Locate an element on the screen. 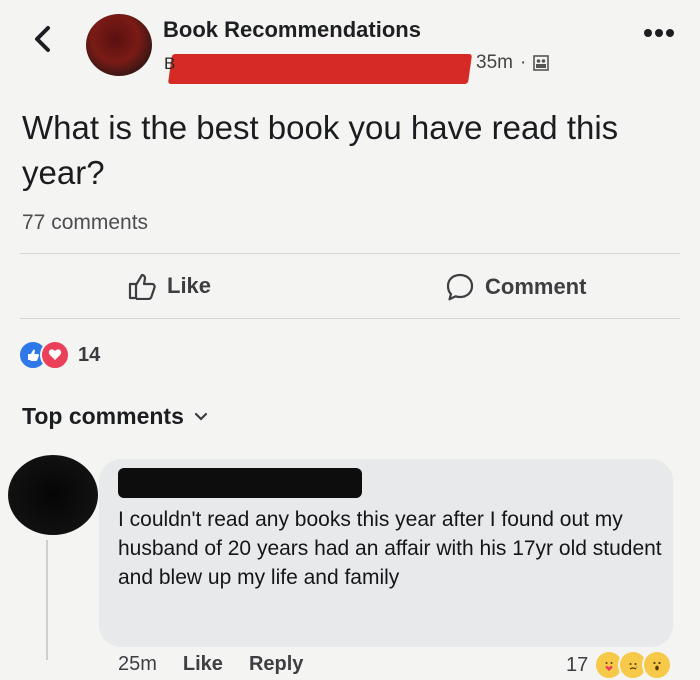 The width and height of the screenshot is (700, 680). post-meta: 35m · is located at coordinates (513, 63).